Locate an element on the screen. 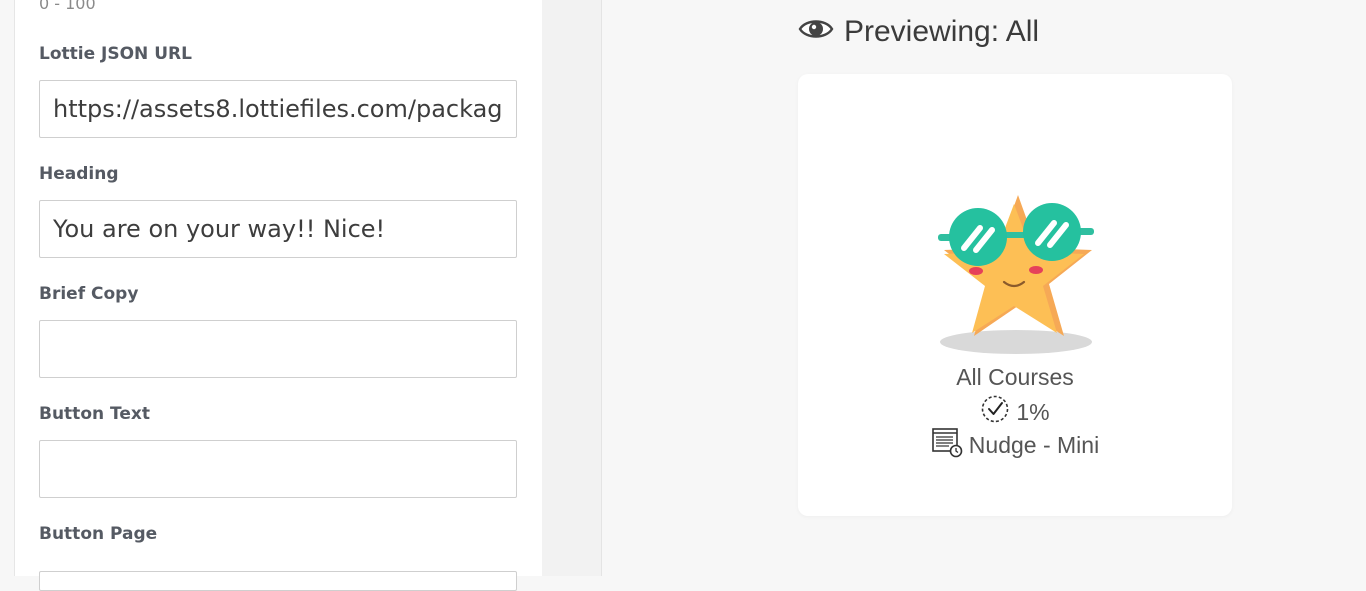  heading-label: Heading is located at coordinates (79, 174).